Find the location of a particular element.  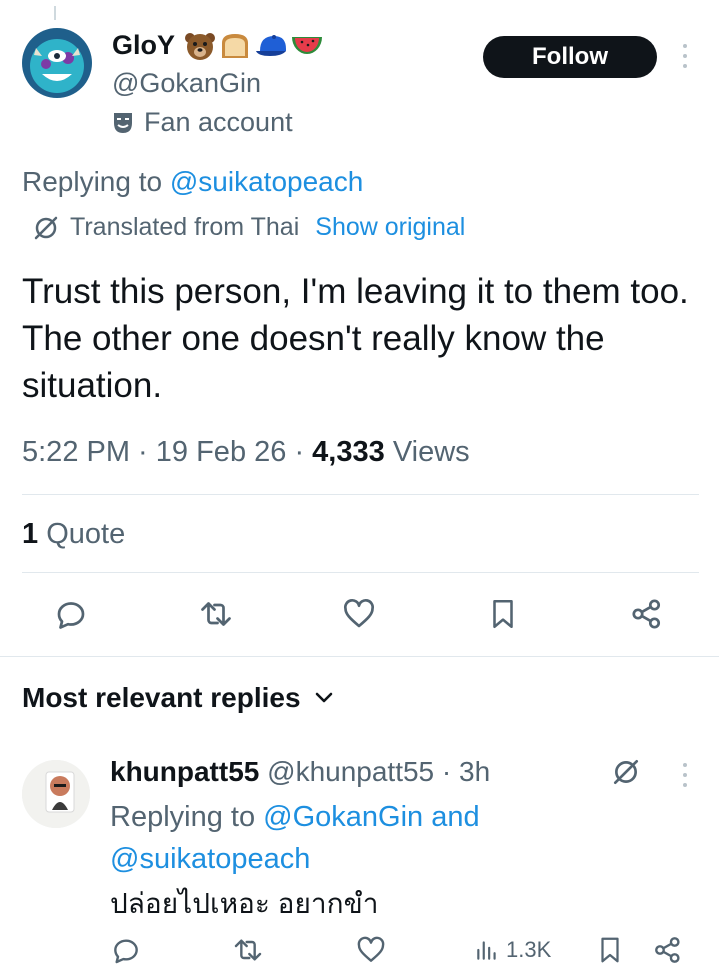

section-divider is located at coordinates (359, 656).